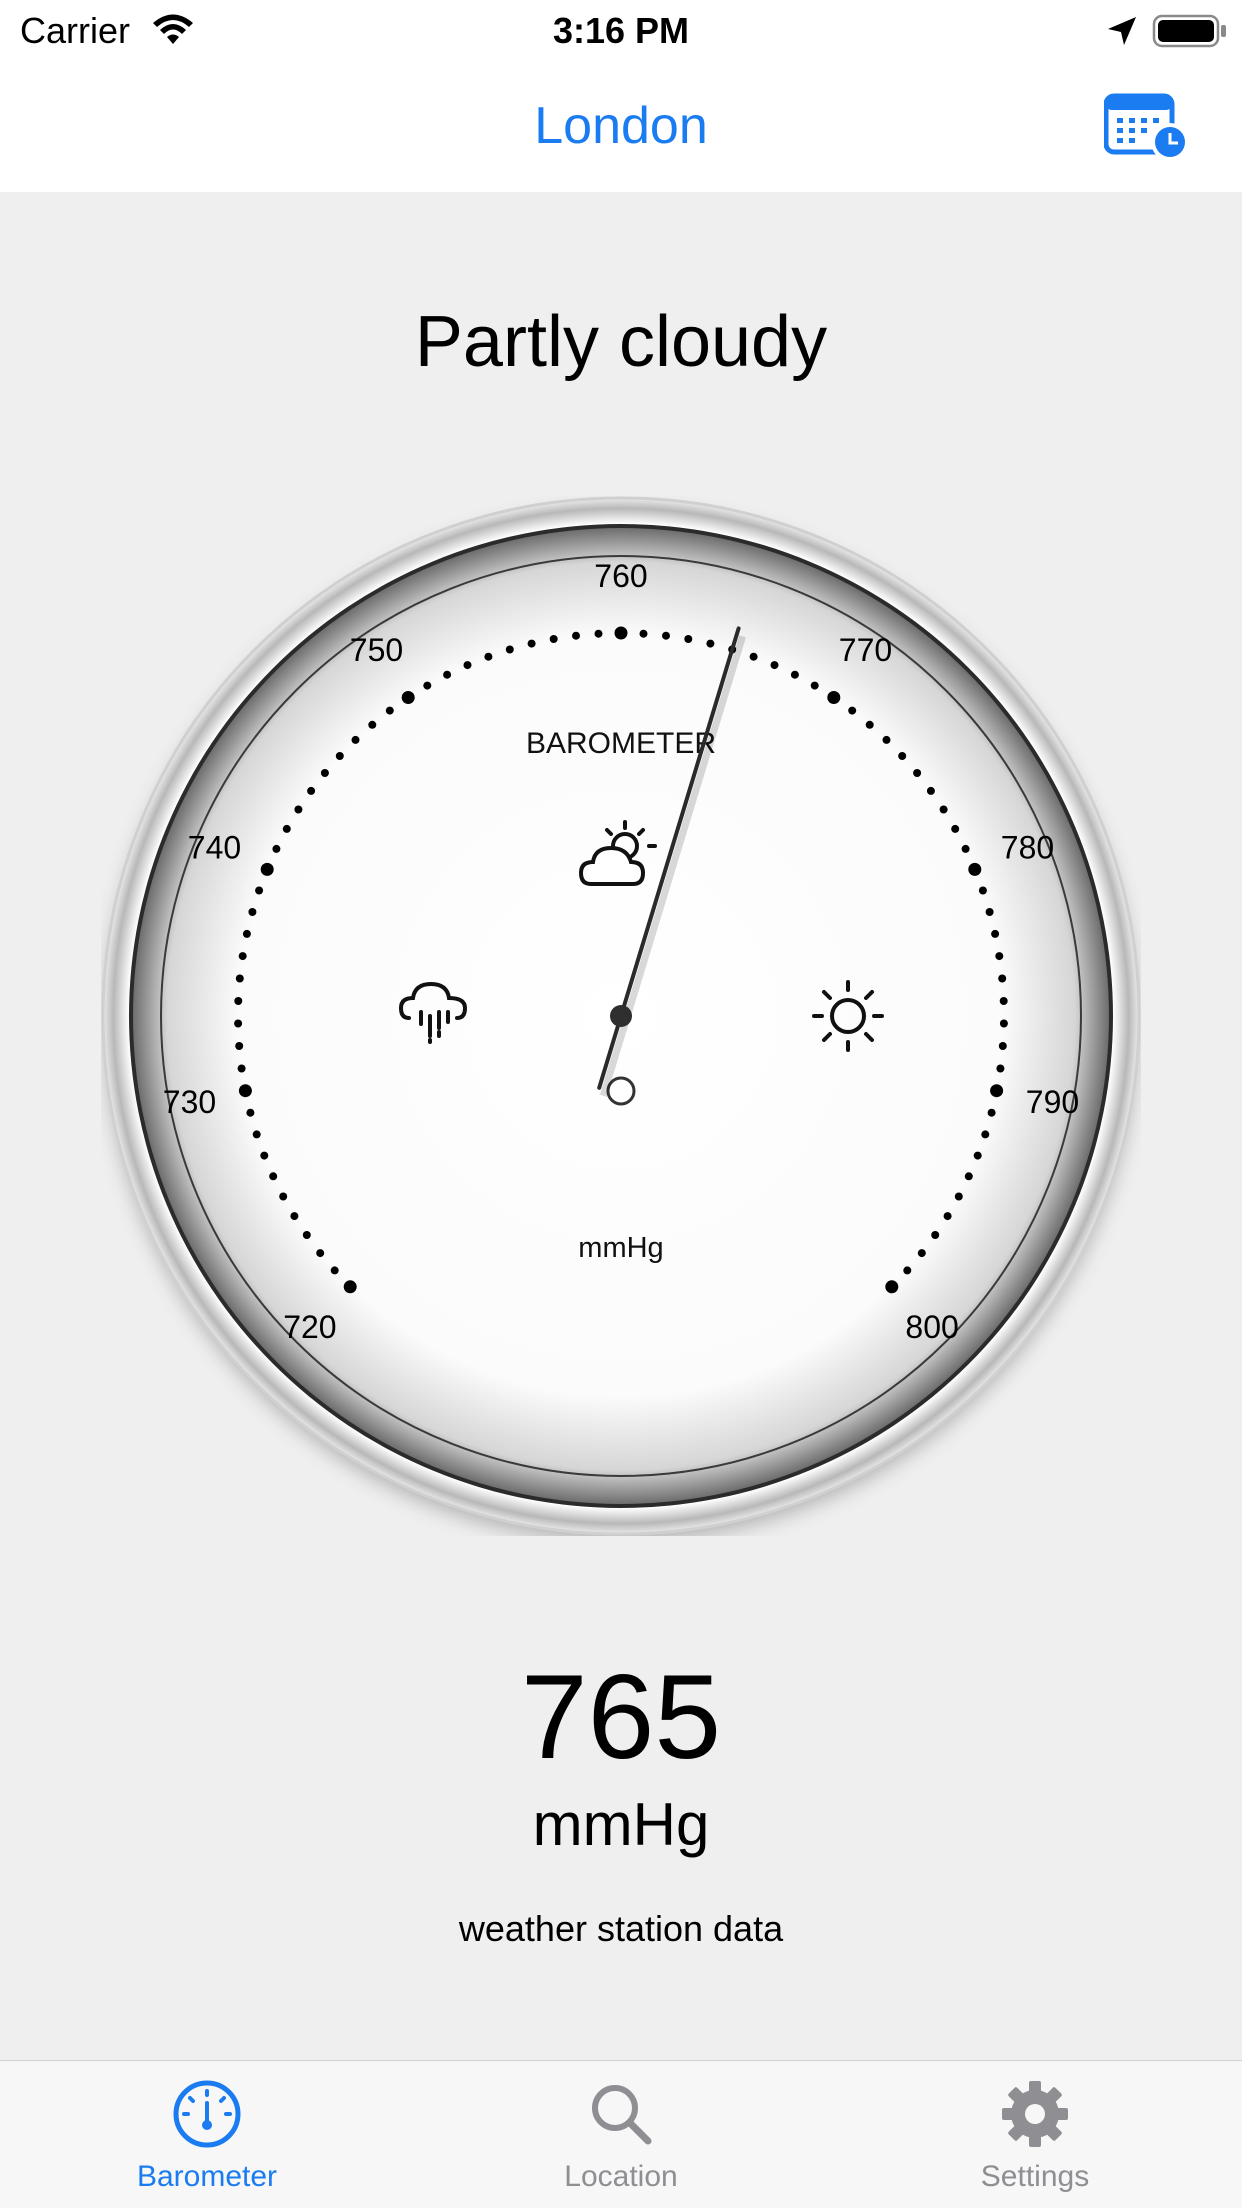 Image resolution: width=1242 pixels, height=2208 pixels. I want to click on pressure-unit: mmHg, so click(621, 1824).